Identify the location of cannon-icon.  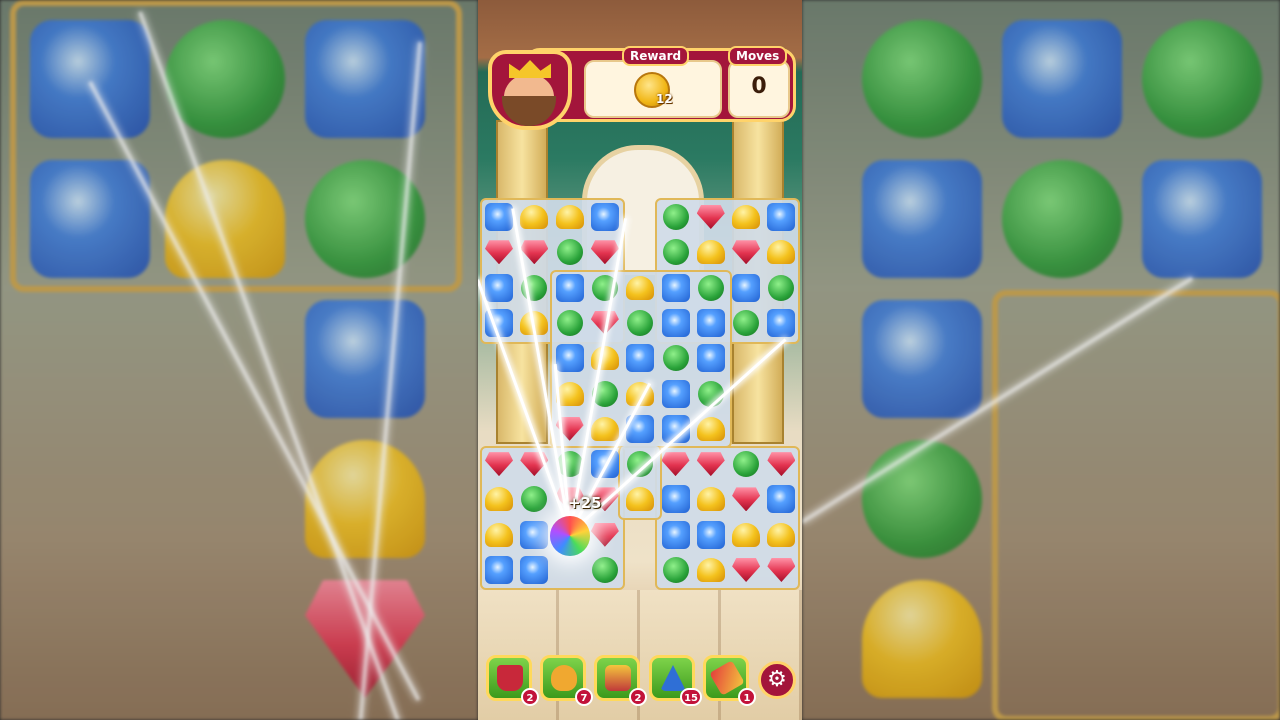
(618, 678).